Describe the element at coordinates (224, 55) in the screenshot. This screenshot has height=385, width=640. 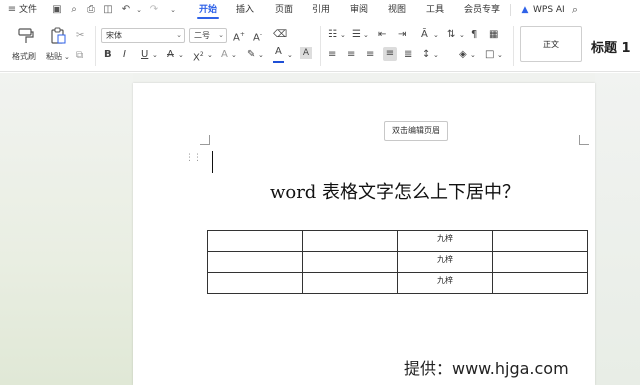
I see `text-effect-icon: A` at that location.